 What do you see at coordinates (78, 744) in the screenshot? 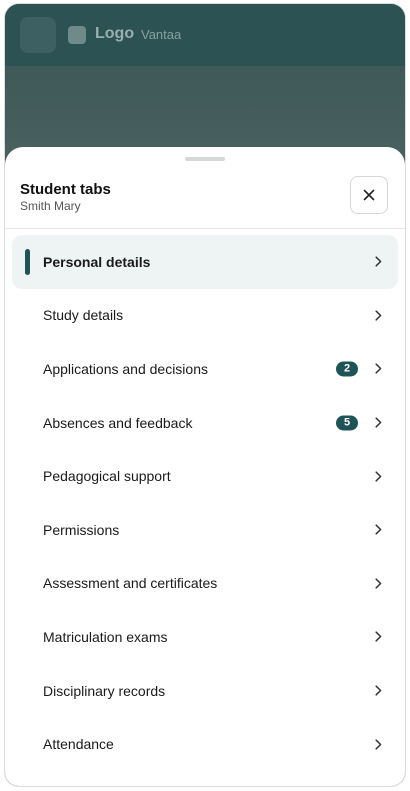
I see `menu-item-label: Attendance` at bounding box center [78, 744].